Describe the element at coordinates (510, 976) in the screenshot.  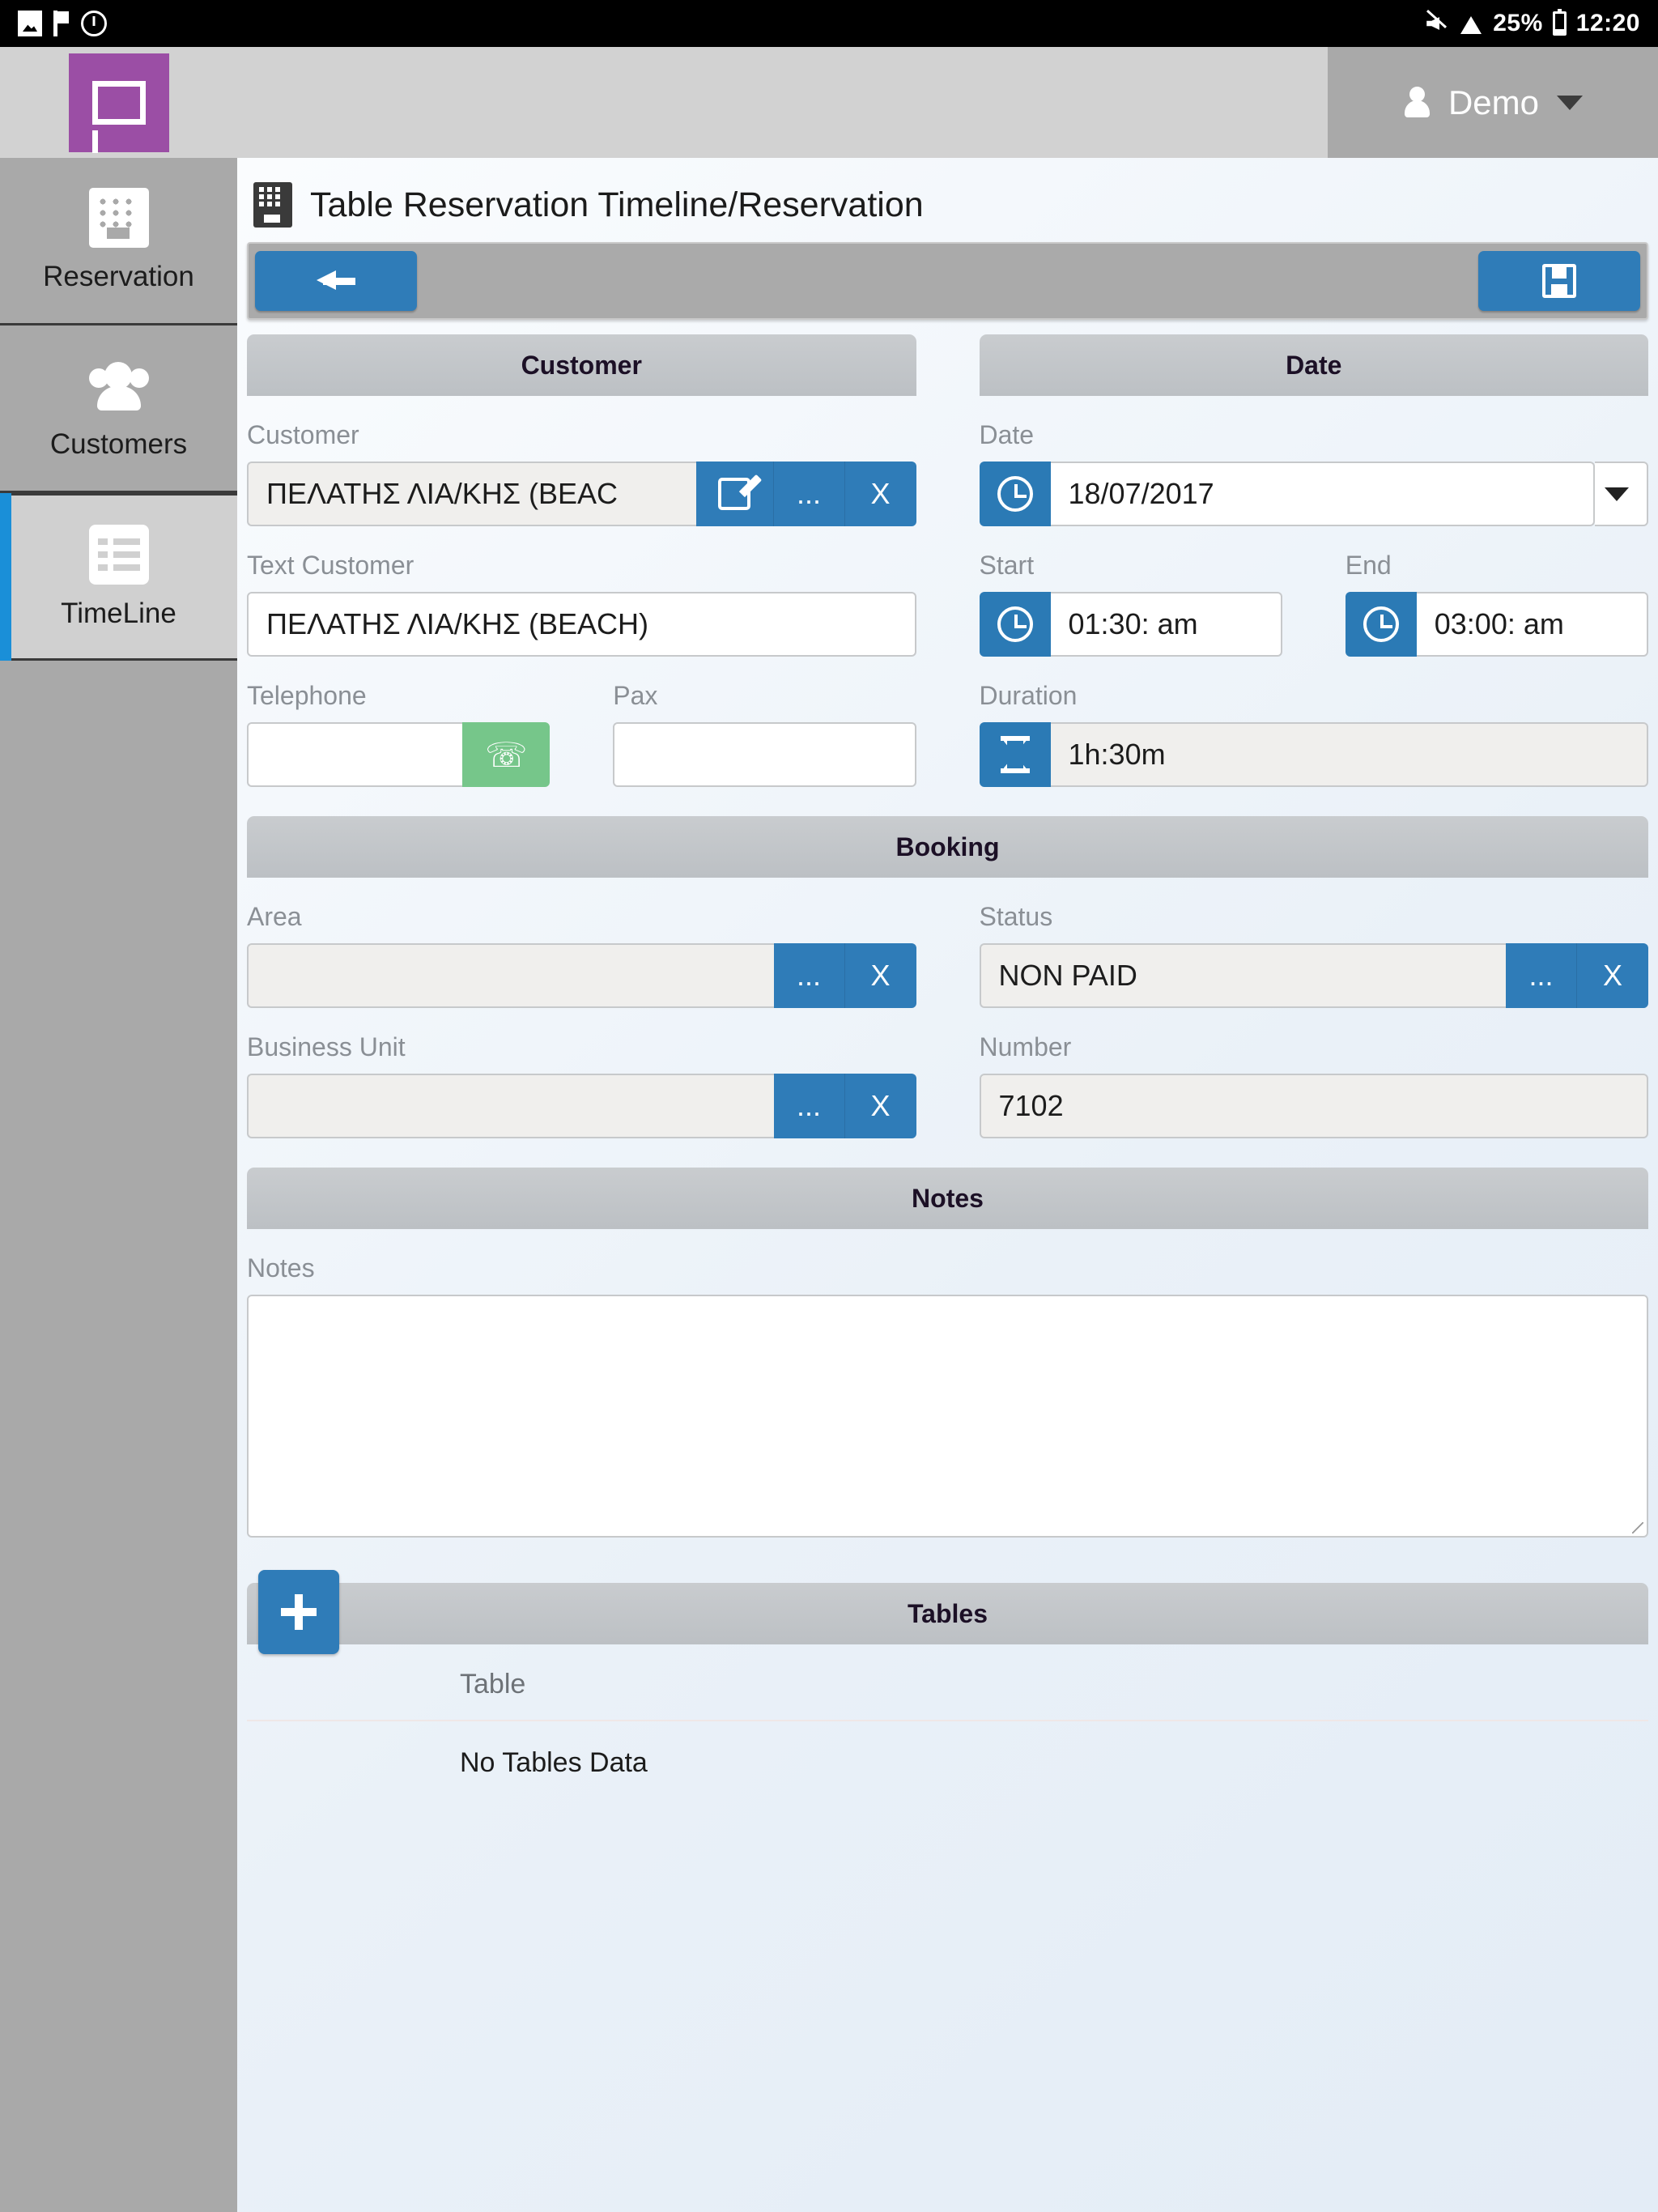
I see `area-input` at that location.